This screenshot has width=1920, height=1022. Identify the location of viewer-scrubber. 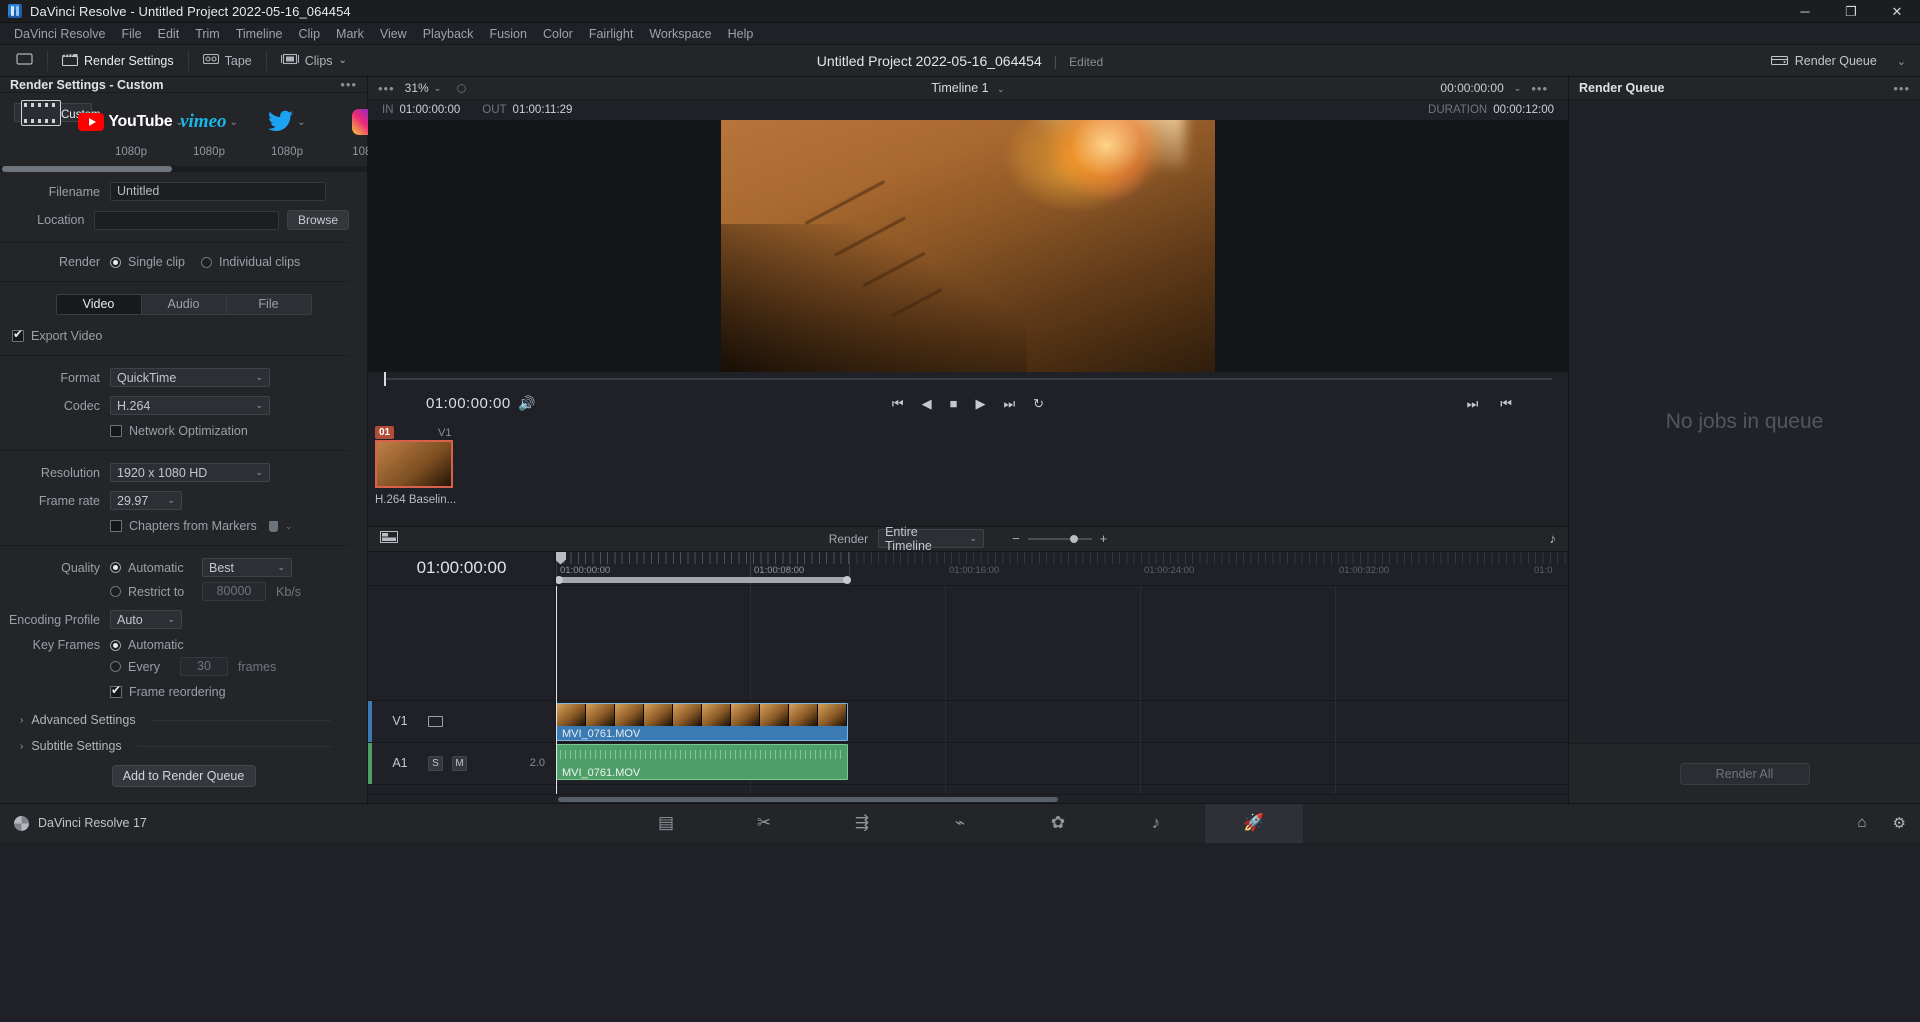
(968, 378).